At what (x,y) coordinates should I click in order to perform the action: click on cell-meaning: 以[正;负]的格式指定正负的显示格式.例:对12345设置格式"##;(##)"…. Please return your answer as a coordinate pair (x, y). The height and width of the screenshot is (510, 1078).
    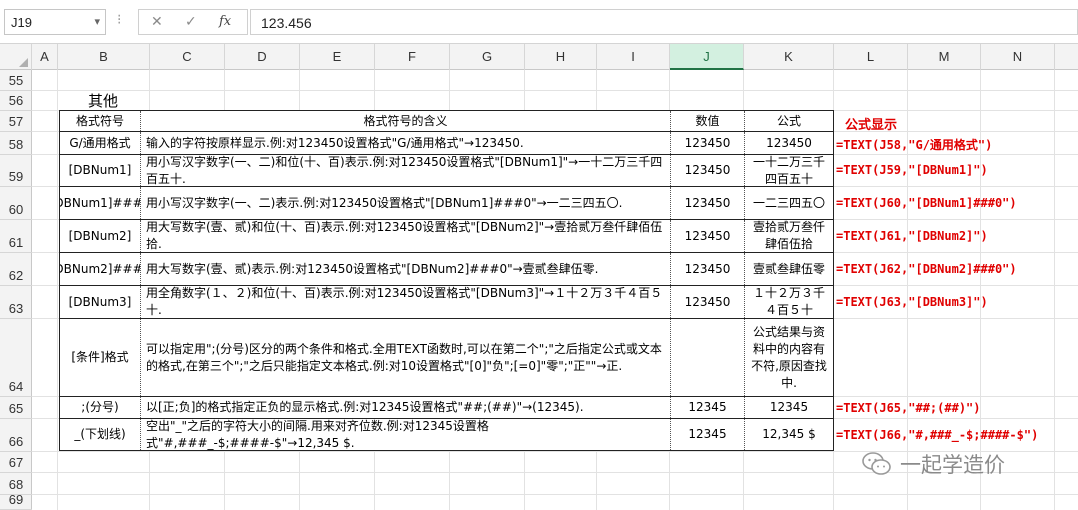
    Looking at the image, I should click on (406, 407).